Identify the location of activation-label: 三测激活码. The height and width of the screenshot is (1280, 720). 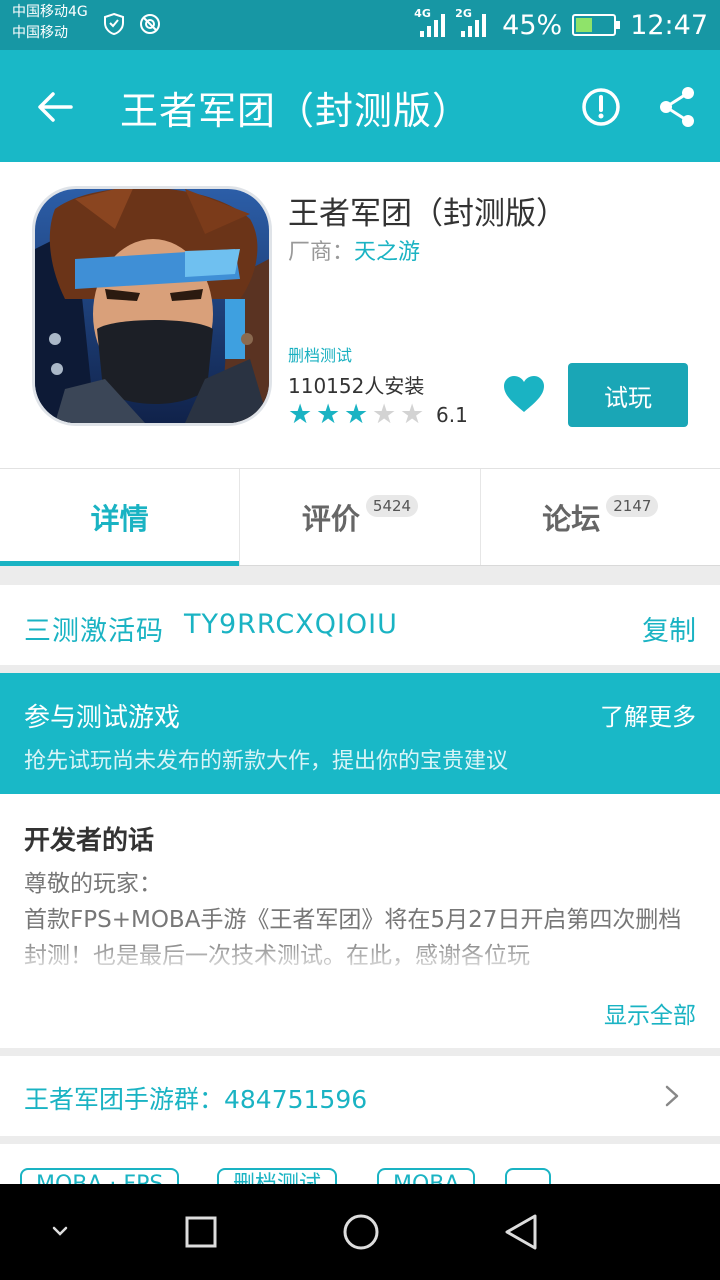
(94, 631).